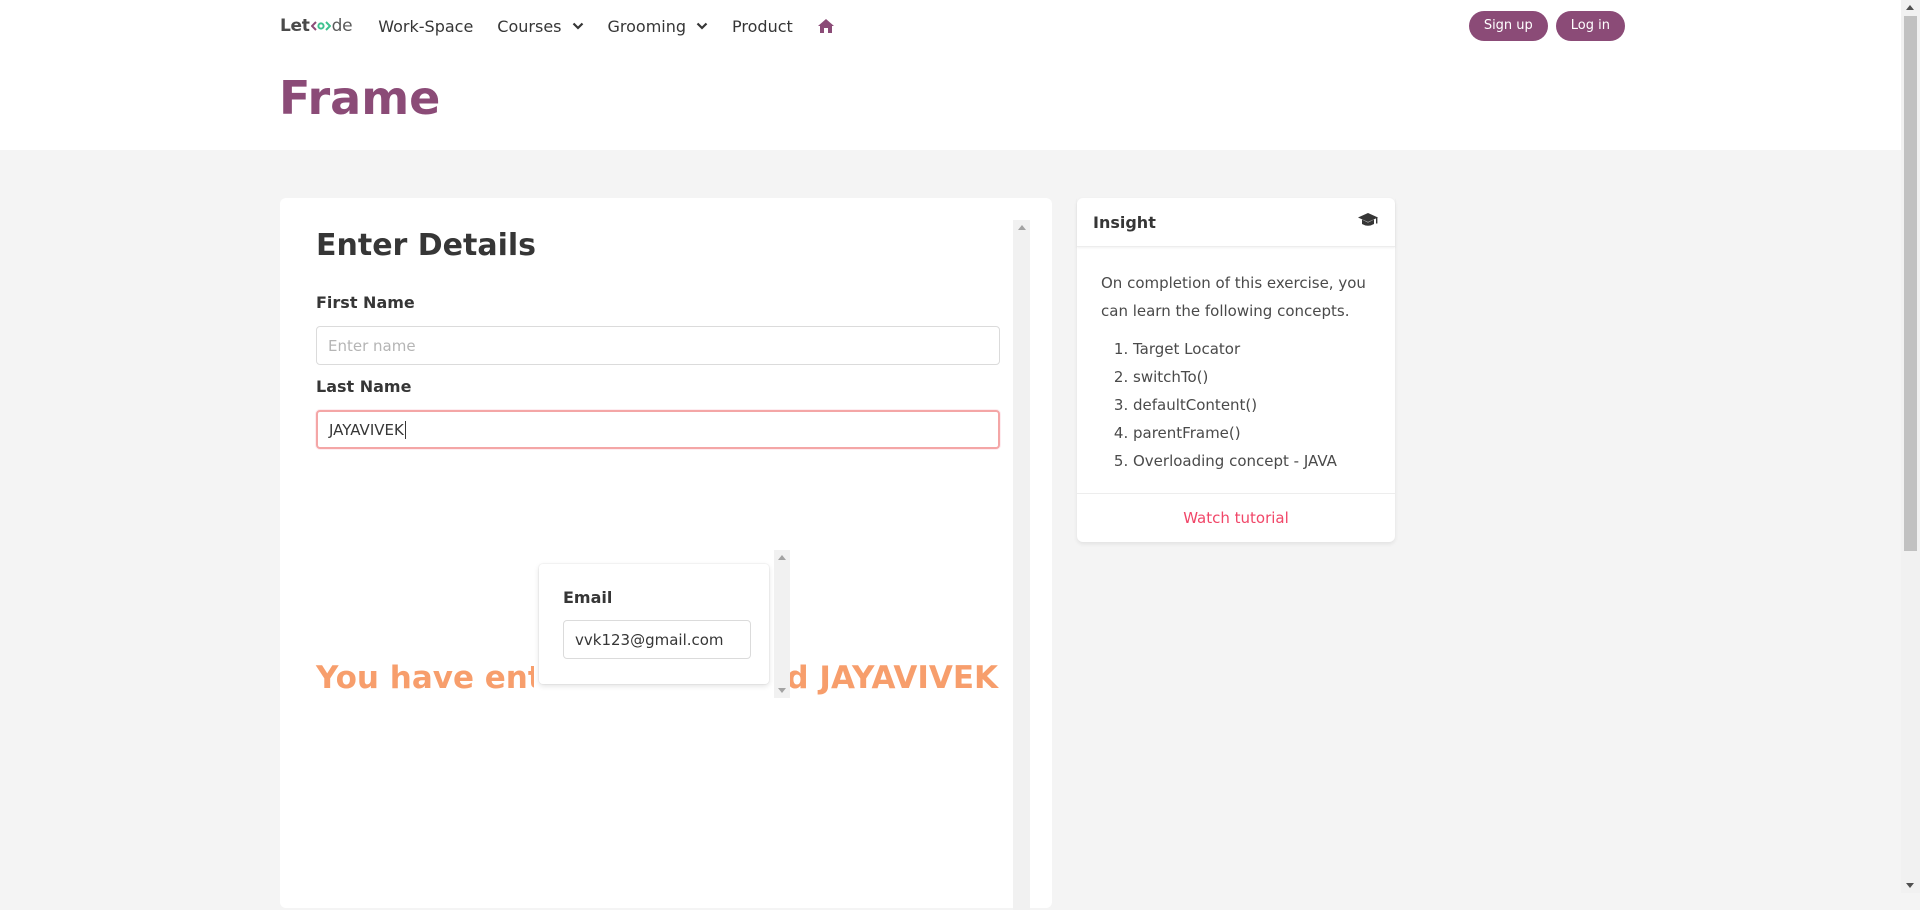 The image size is (1920, 910). I want to click on page-scrollbar, so click(1910, 446).